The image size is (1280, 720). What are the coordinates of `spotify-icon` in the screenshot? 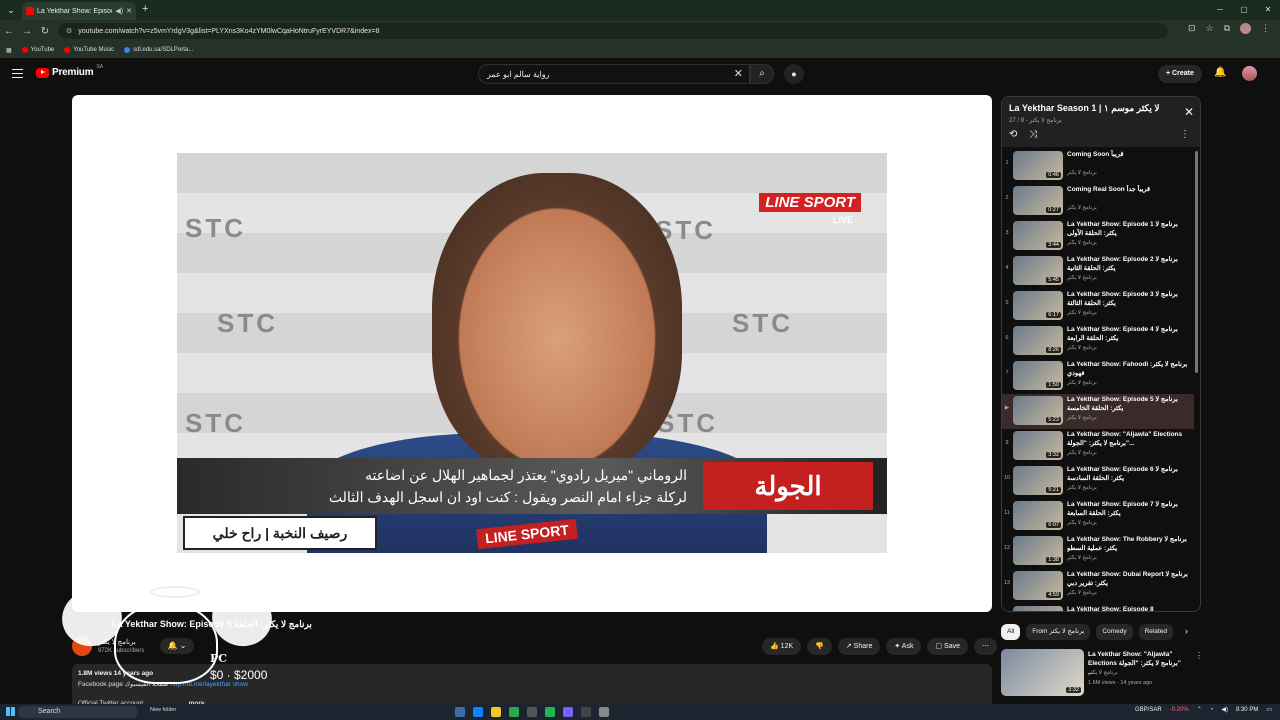 It's located at (550, 712).